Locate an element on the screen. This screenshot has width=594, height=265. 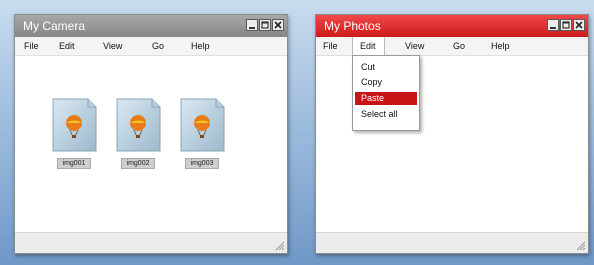
menu-item-select-all: Select all is located at coordinates (386, 114).